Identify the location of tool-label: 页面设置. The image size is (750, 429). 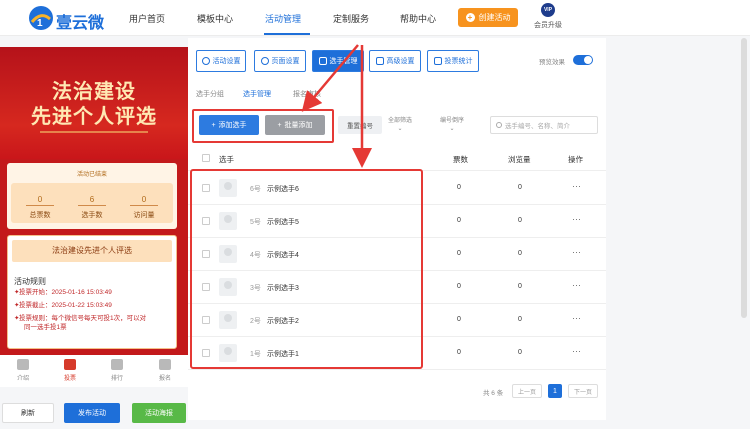
(285, 61).